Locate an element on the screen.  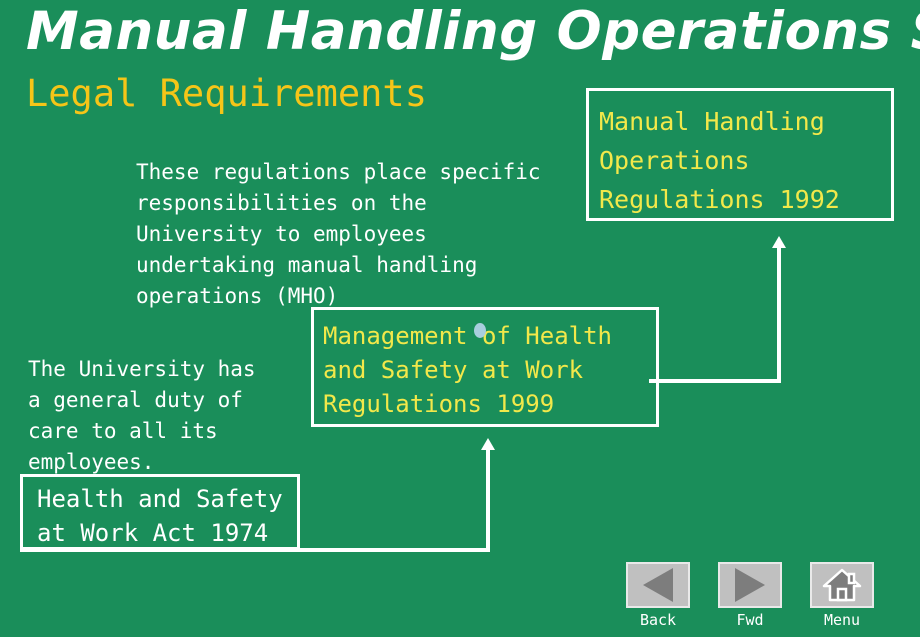
nav-button-menu-label: Menu is located at coordinates (842, 620).